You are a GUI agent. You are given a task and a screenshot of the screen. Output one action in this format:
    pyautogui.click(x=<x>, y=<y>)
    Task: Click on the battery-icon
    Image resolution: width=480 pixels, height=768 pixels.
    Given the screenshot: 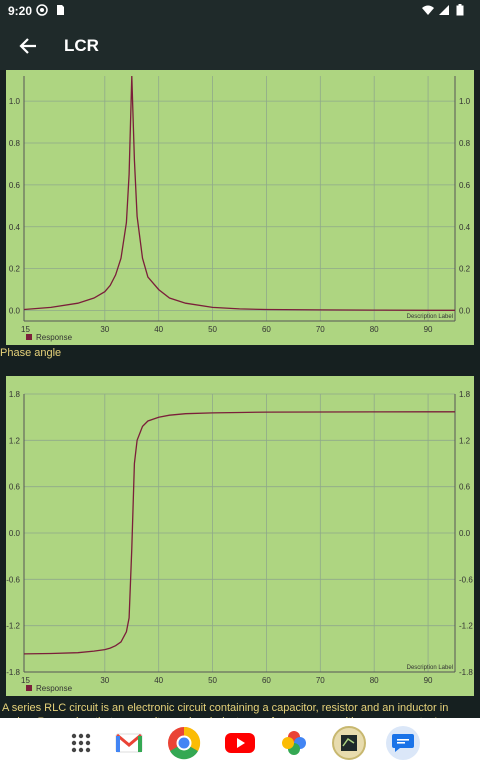 What is the action you would take?
    pyautogui.click(x=460, y=10)
    